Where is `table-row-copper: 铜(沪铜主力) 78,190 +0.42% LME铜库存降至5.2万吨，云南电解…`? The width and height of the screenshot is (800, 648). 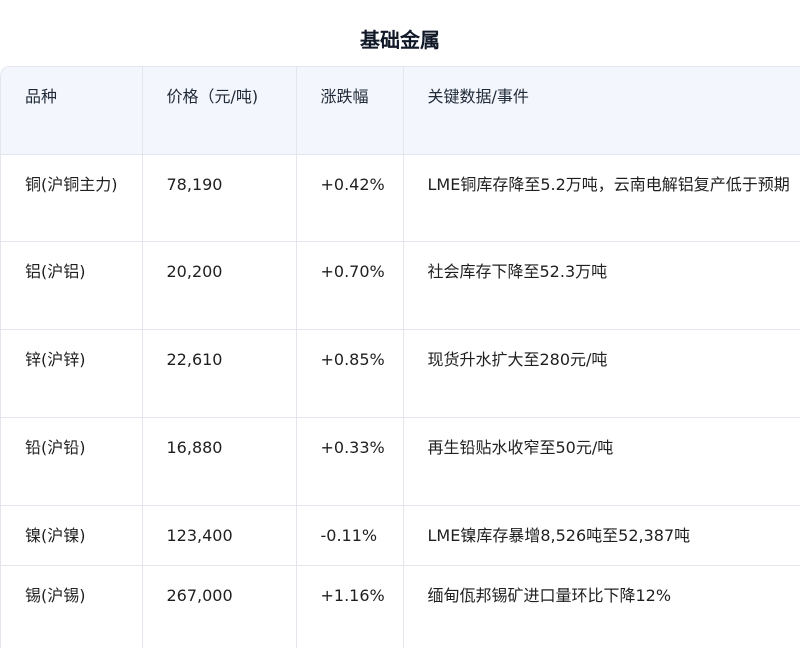 table-row-copper: 铜(沪铜主力) 78,190 +0.42% LME铜库存降至5.2万吨，云南电解… is located at coordinates (400, 198).